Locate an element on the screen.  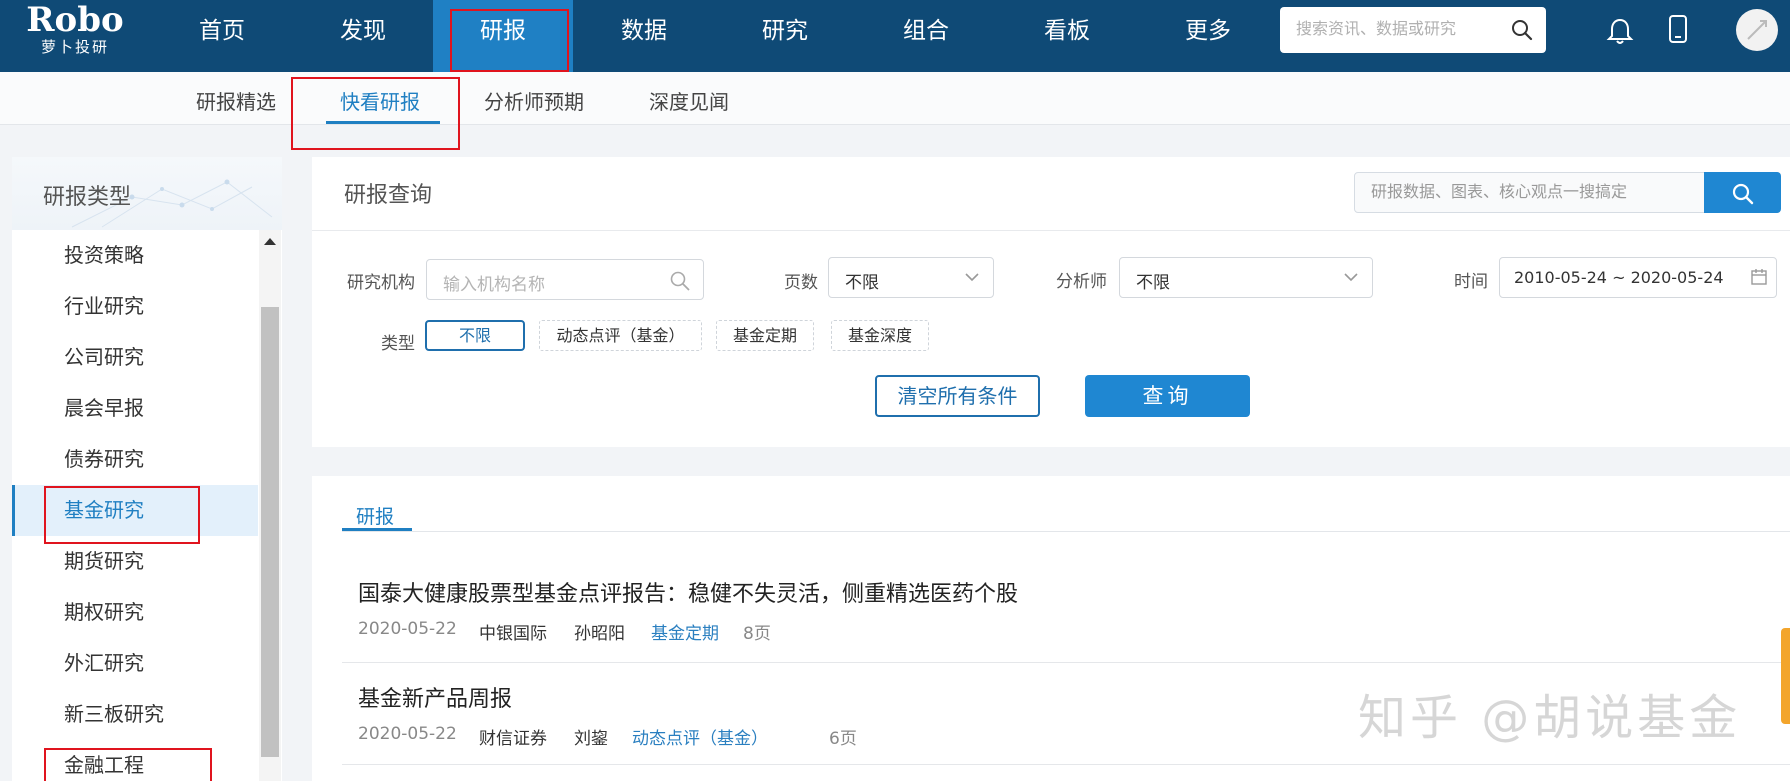
report-pages: 8页 is located at coordinates (757, 634).